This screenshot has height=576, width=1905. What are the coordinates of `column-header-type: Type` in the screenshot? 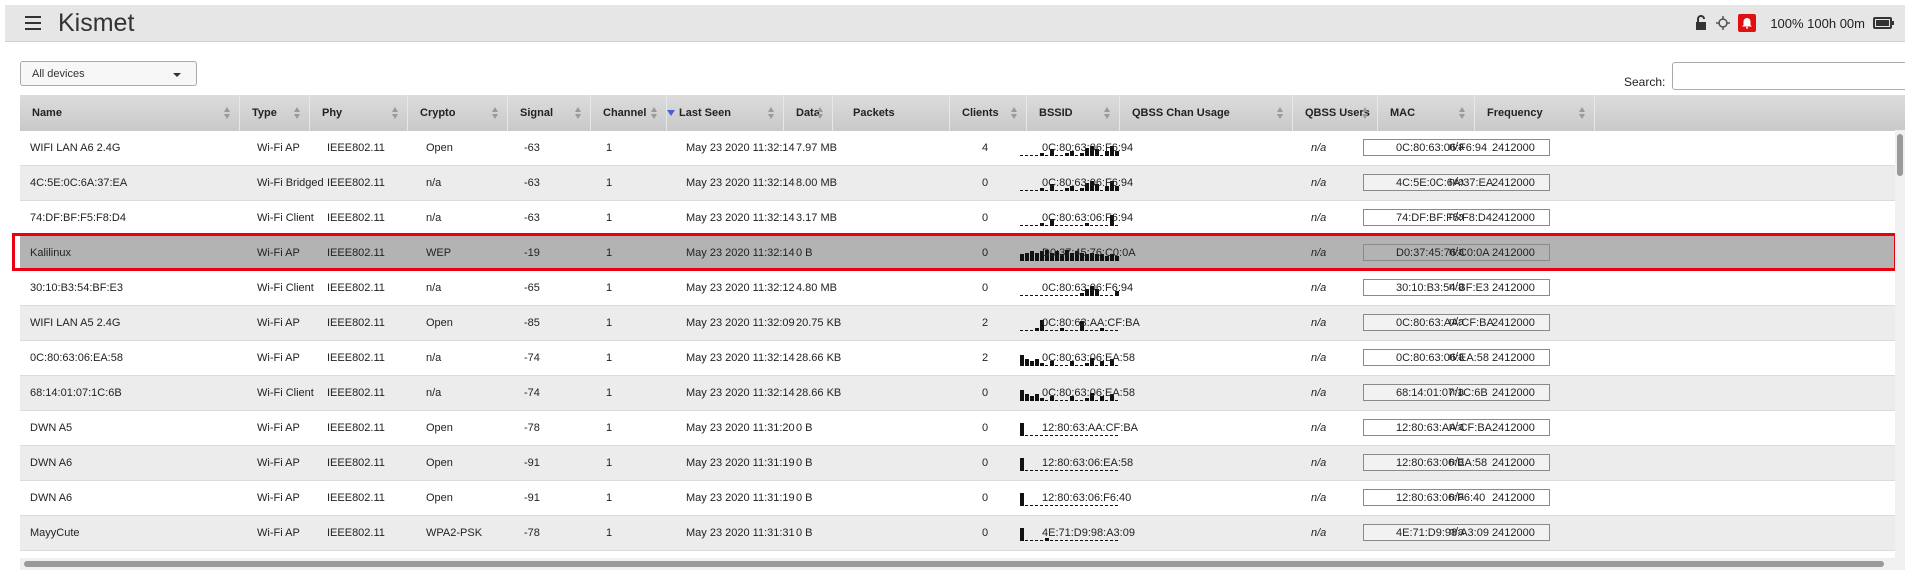 It's located at (275, 113).